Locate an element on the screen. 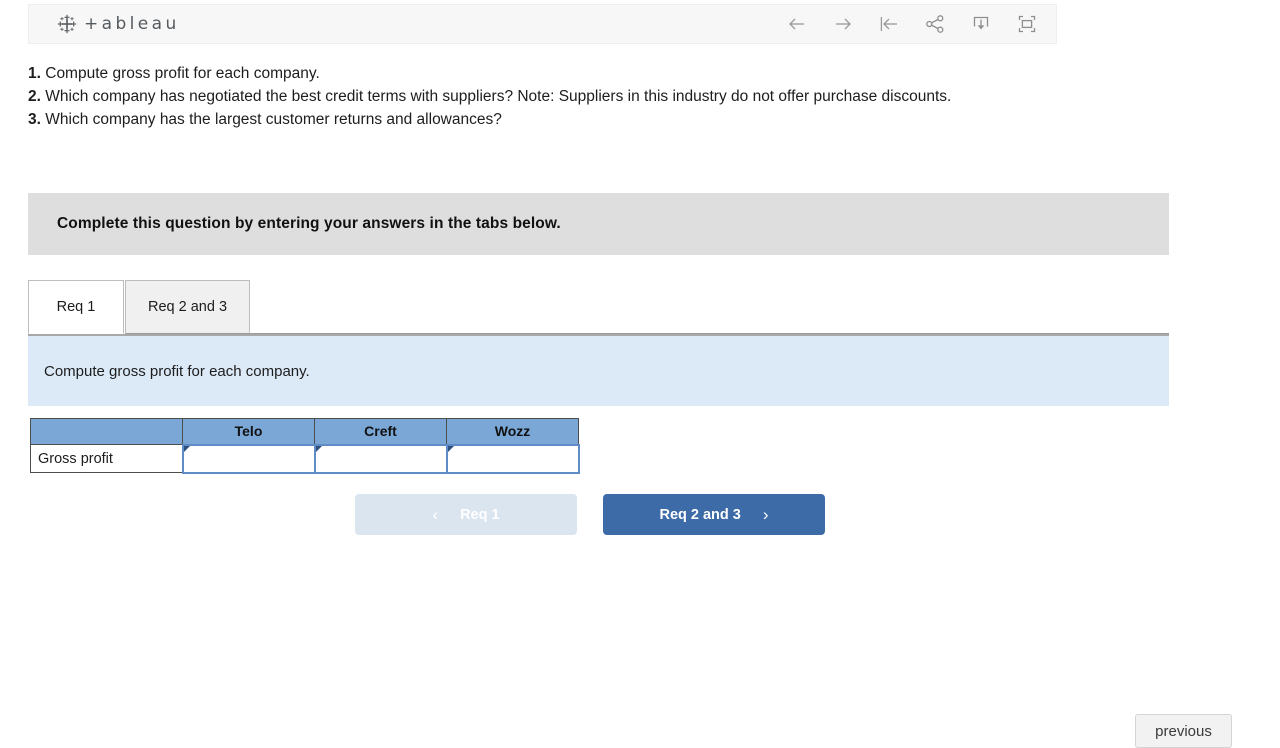 The height and width of the screenshot is (748, 1280). fullscreen-icon is located at coordinates (1027, 24).